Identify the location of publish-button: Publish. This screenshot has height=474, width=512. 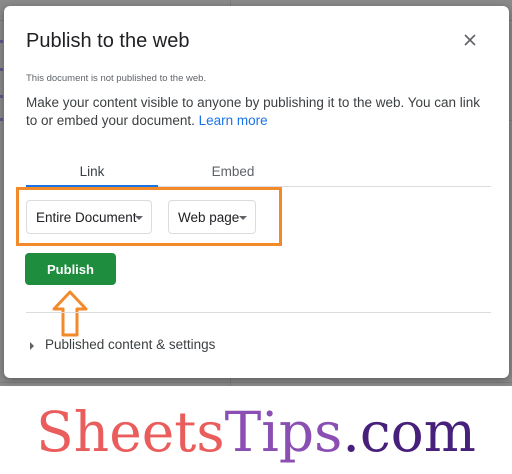
(70, 269).